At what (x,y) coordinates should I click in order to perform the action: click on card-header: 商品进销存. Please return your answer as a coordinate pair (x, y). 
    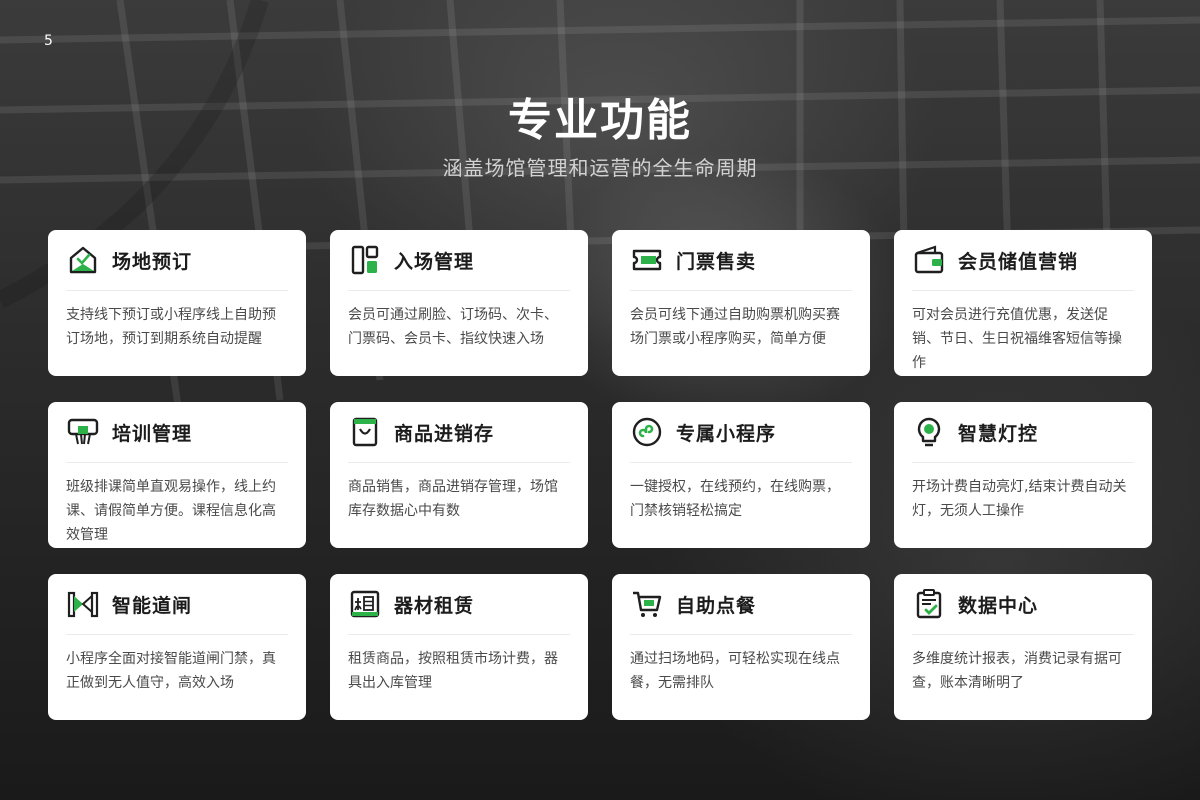
    Looking at the image, I should click on (459, 432).